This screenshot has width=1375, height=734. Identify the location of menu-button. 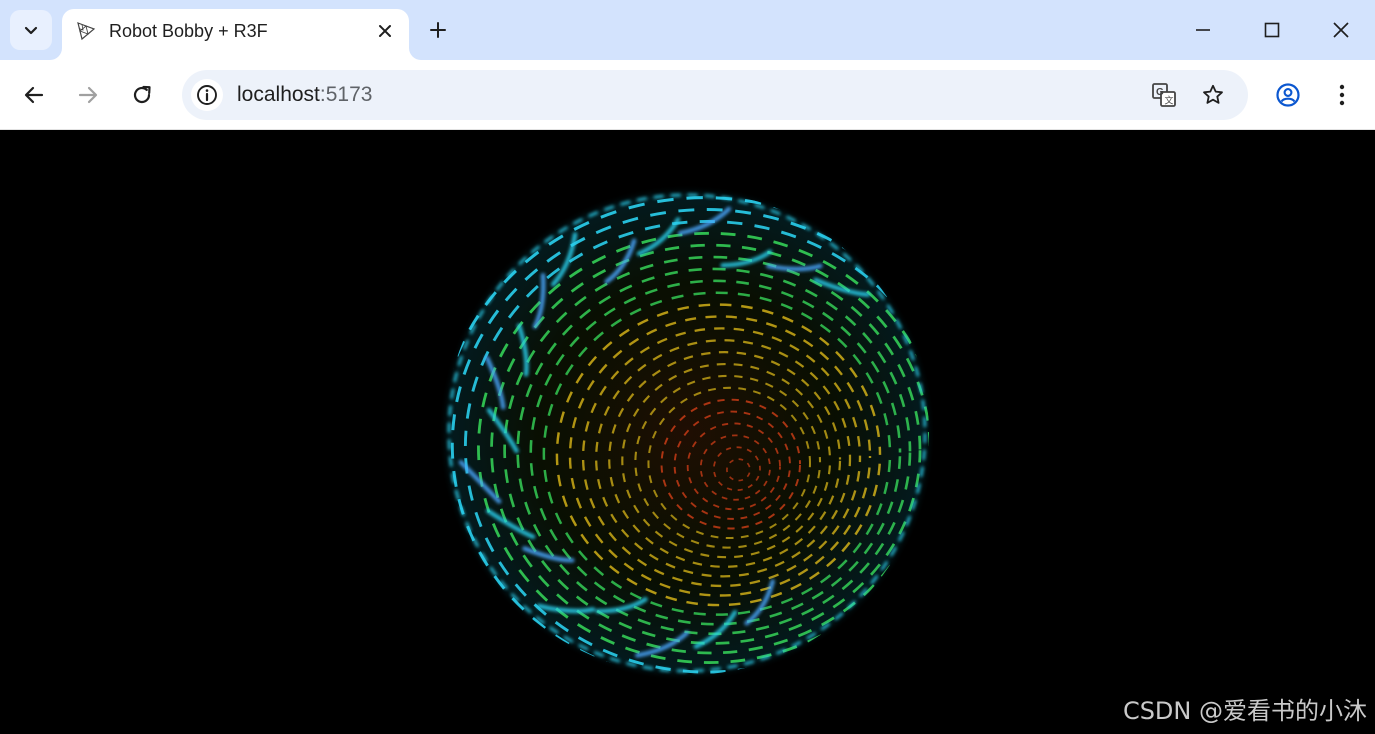
(1342, 95).